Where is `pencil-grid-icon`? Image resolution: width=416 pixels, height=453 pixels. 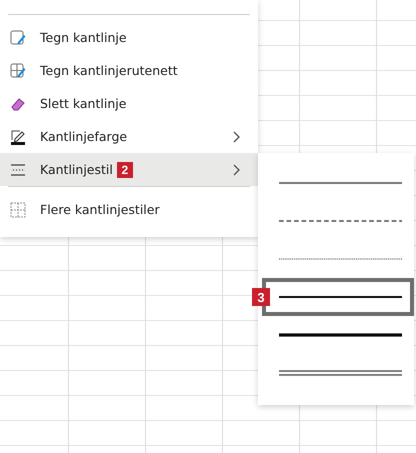
pencil-grid-icon is located at coordinates (18, 70).